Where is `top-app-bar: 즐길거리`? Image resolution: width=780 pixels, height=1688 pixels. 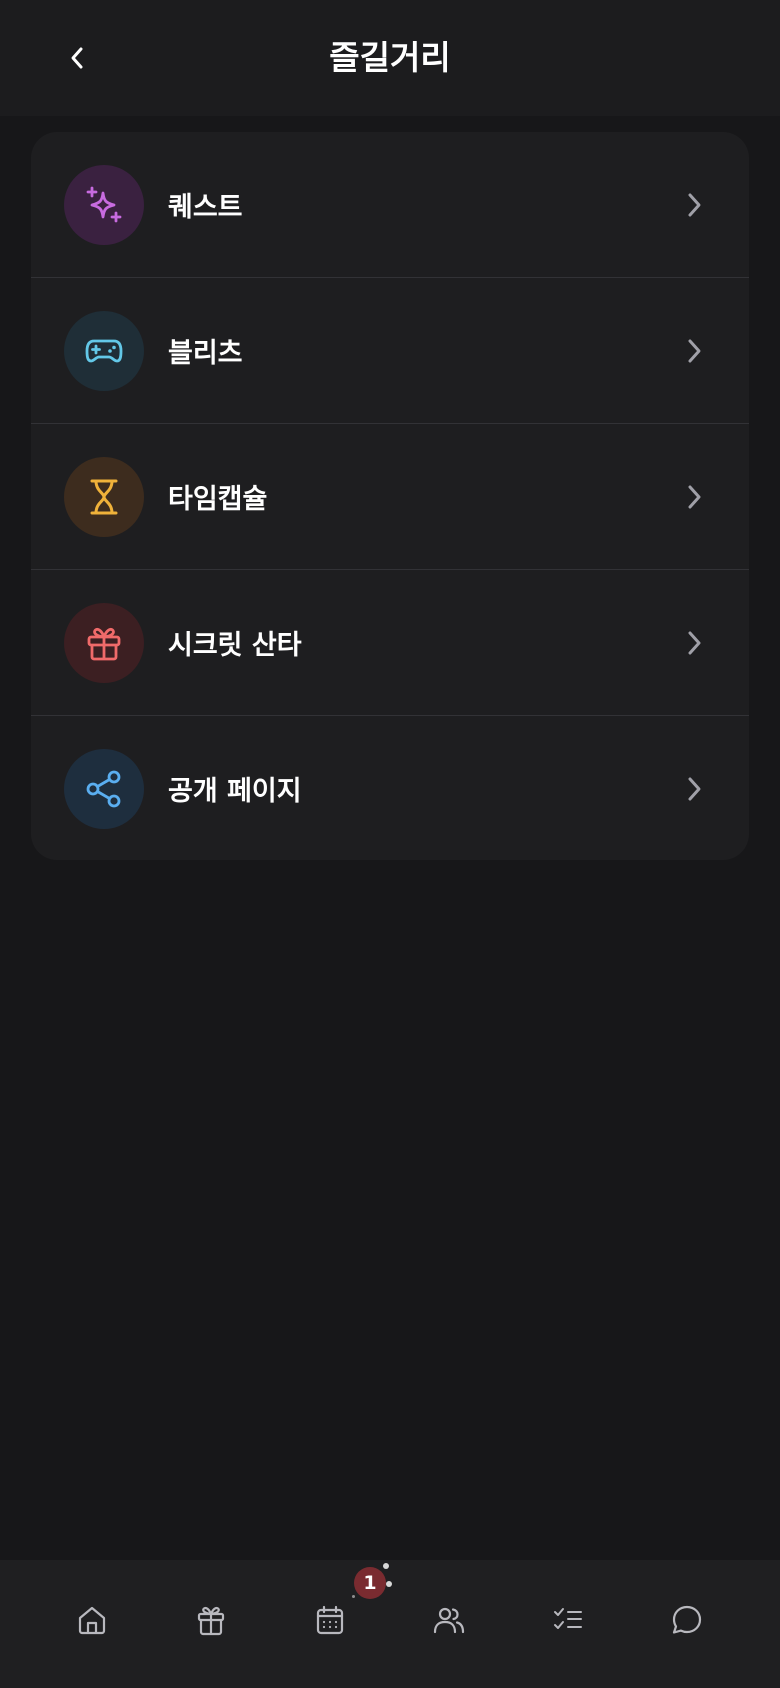 top-app-bar: 즐길거리 is located at coordinates (390, 58).